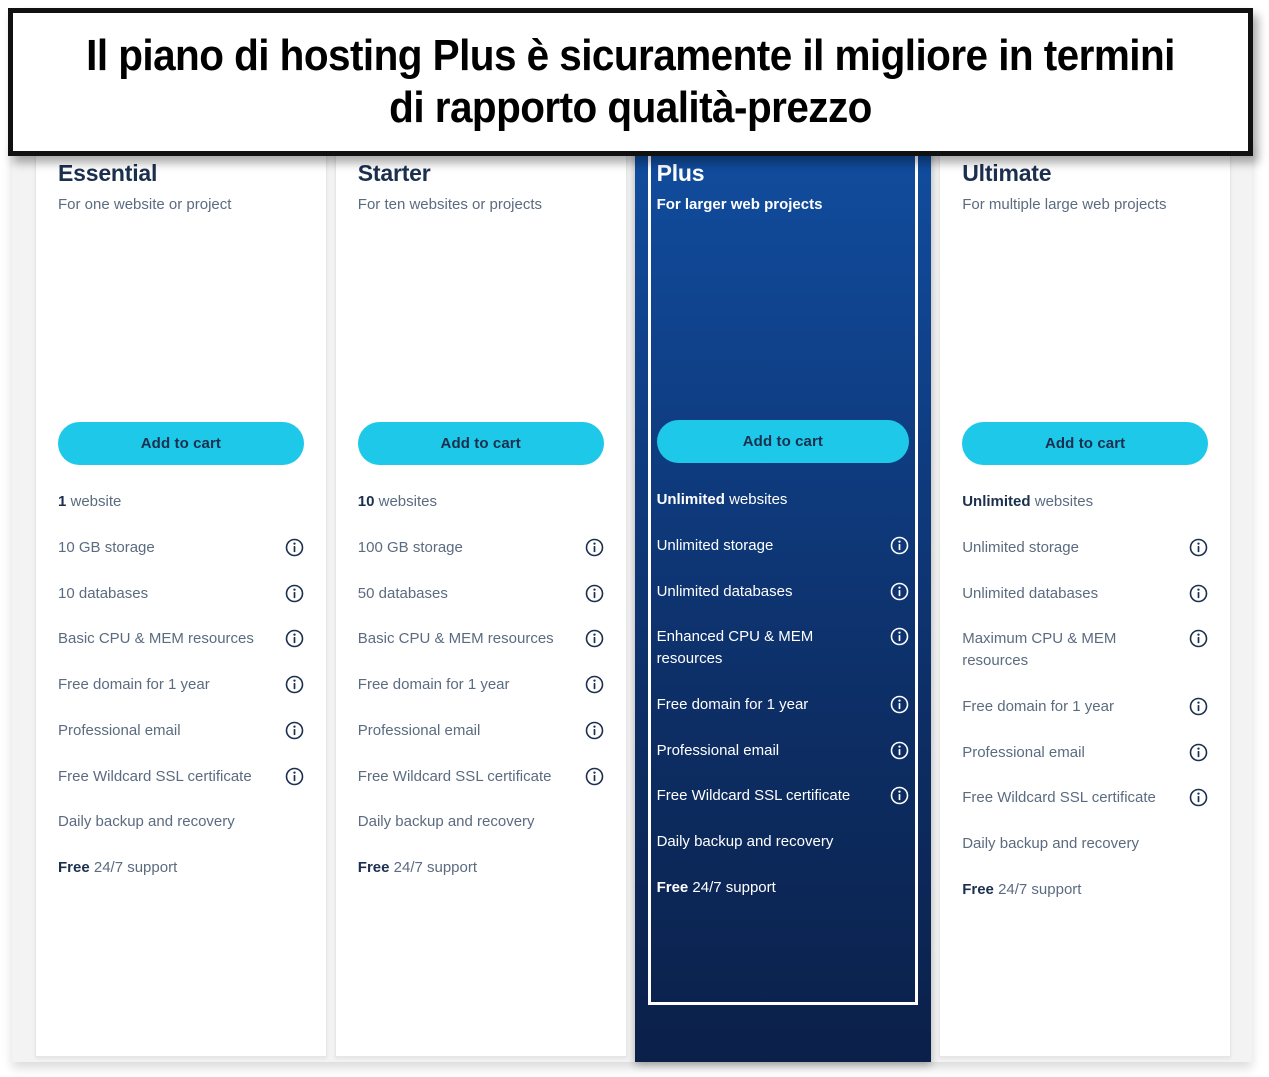  What do you see at coordinates (481, 822) in the screenshot?
I see `feature-row: Daily backup and recovery` at bounding box center [481, 822].